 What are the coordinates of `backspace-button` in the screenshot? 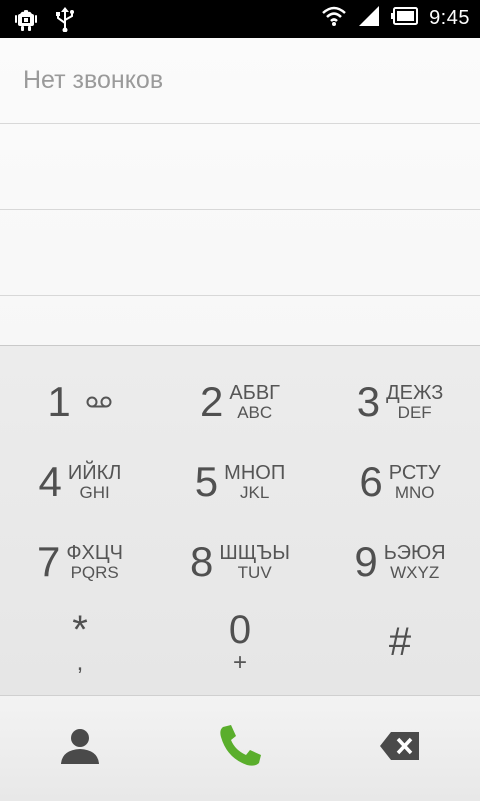 It's located at (400, 748).